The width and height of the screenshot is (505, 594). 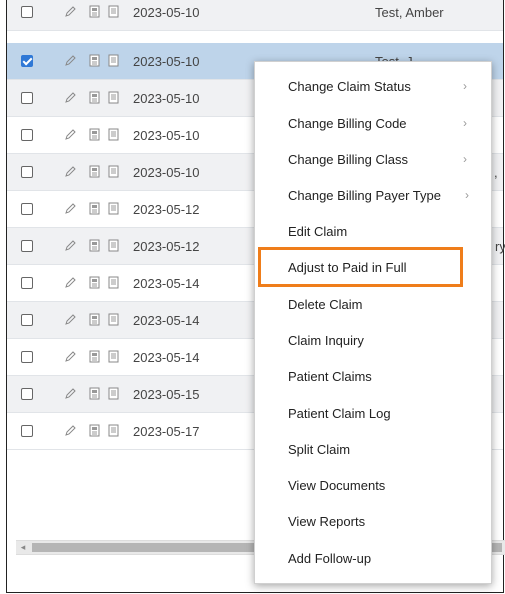 What do you see at coordinates (500, 246) in the screenshot?
I see `truncated-cell-text: ry` at bounding box center [500, 246].